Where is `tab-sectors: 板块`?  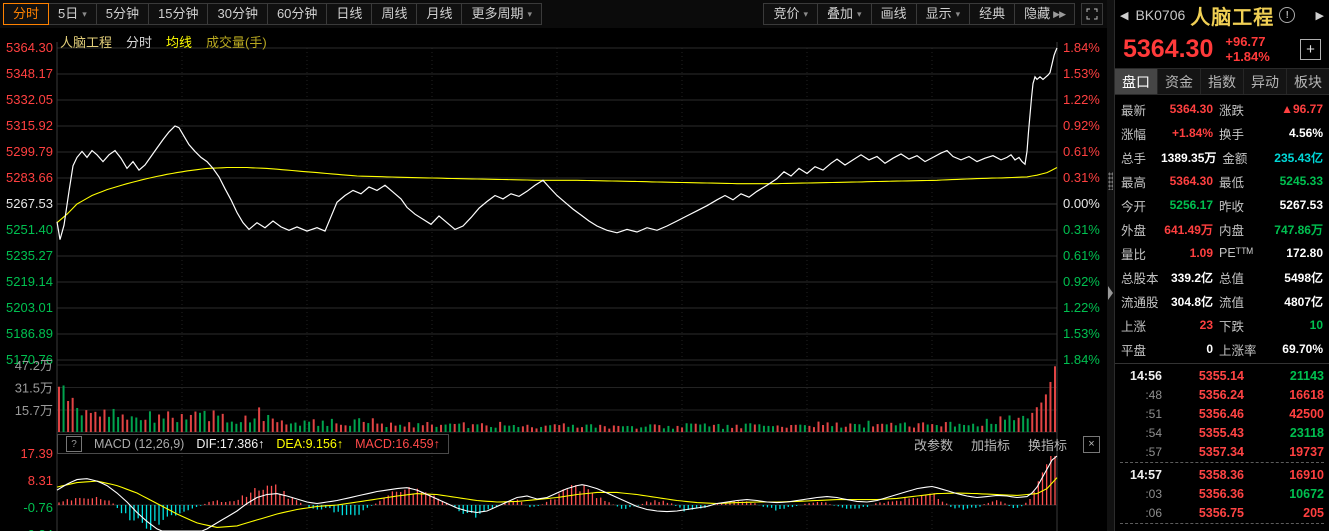 tab-sectors: 板块 is located at coordinates (1308, 81).